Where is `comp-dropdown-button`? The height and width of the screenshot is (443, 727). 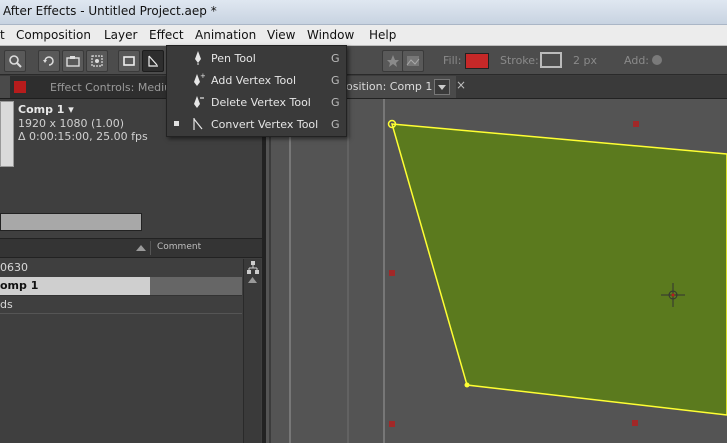 comp-dropdown-button is located at coordinates (442, 87).